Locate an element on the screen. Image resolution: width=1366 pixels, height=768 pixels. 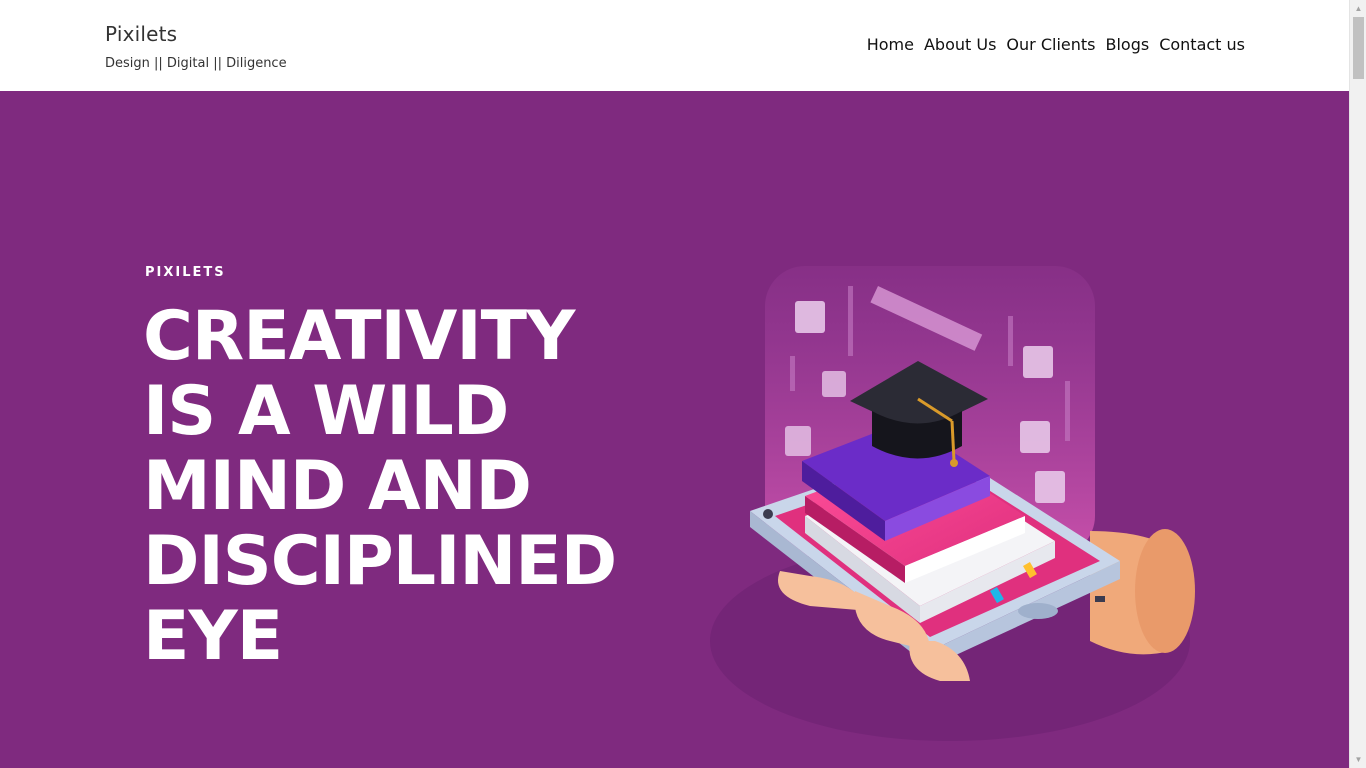
page-scrollbar: ▲ ▼ is located at coordinates (1357, 384).